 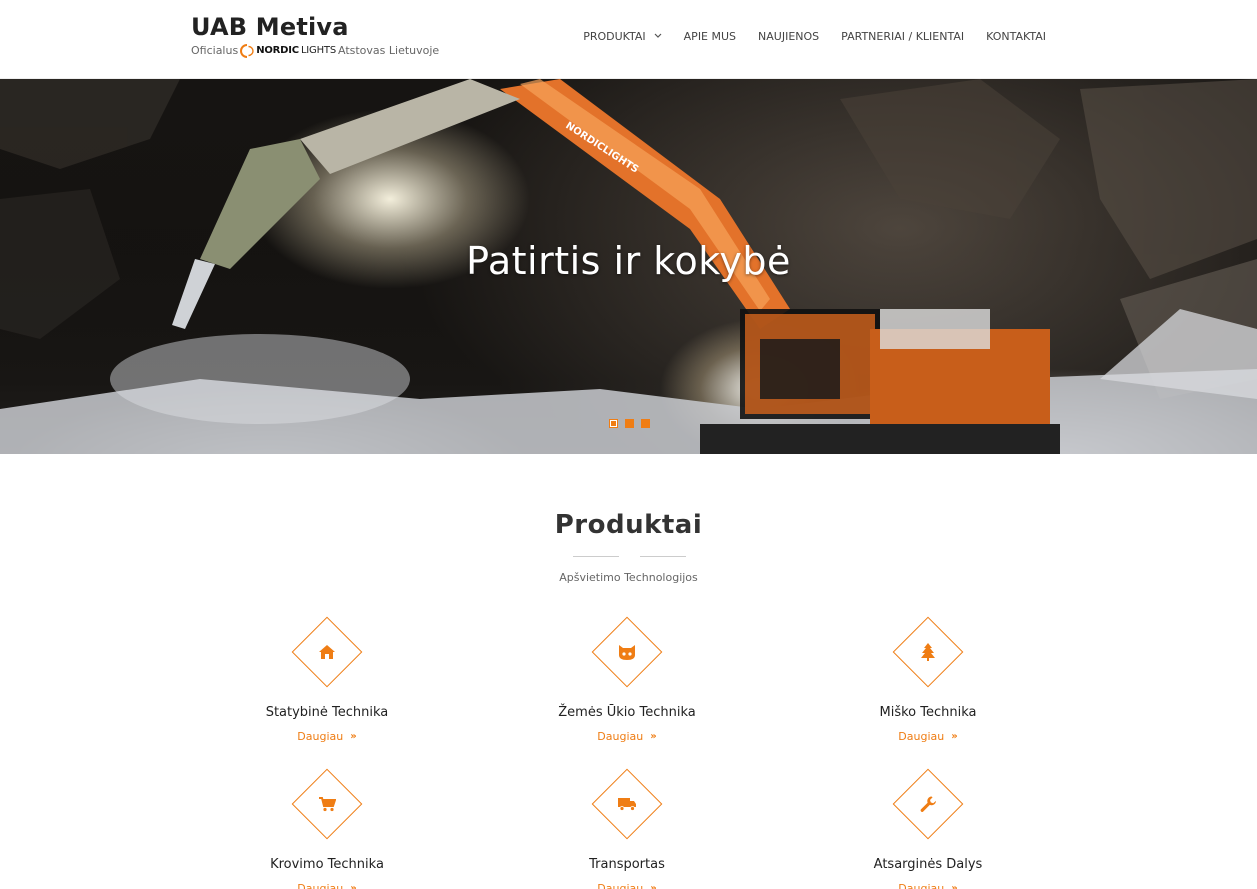 I want to click on shopping-cart-icon, so click(x=327, y=804).